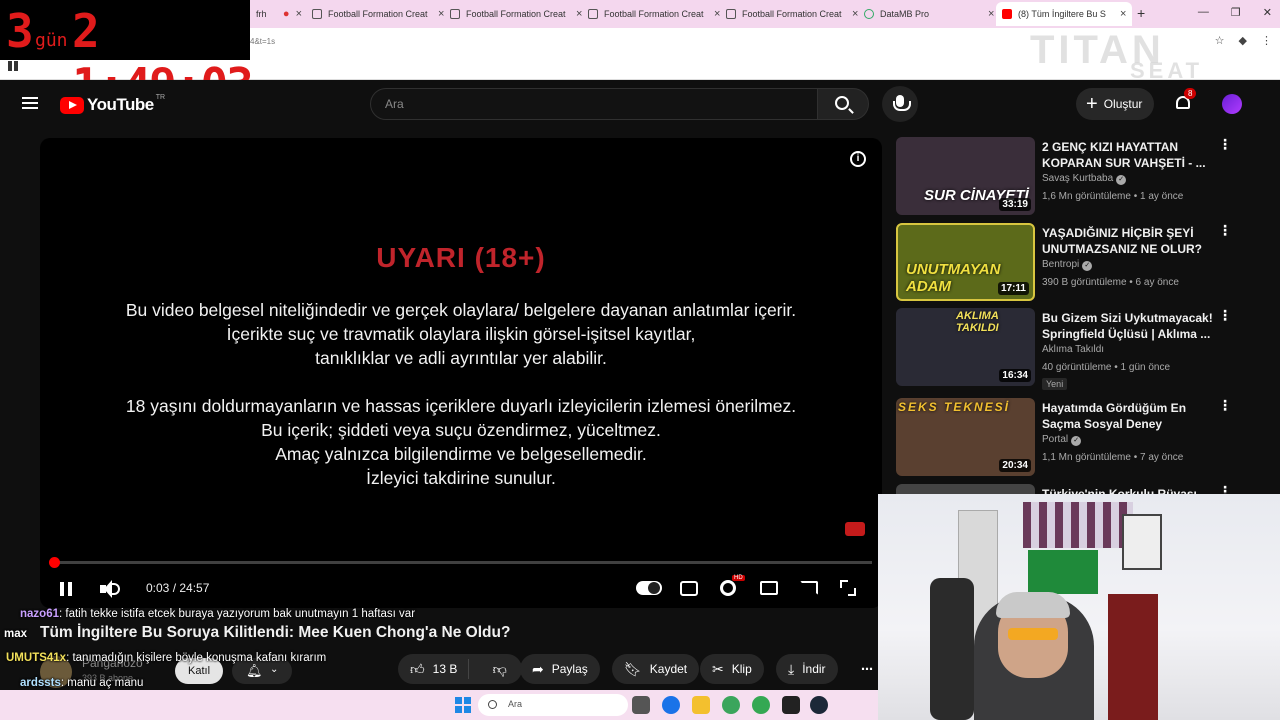  I want to click on channel-name: Bentropi ✓, so click(1067, 265).